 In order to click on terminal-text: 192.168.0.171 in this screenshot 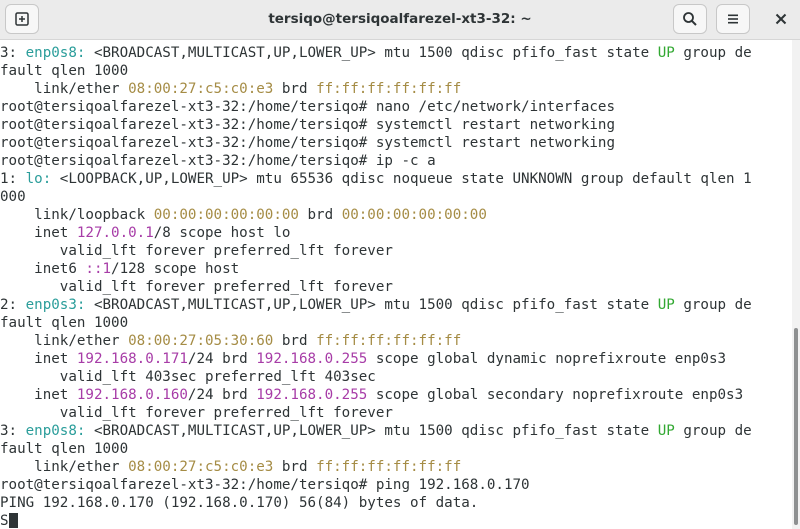, I will do `click(132, 359)`.